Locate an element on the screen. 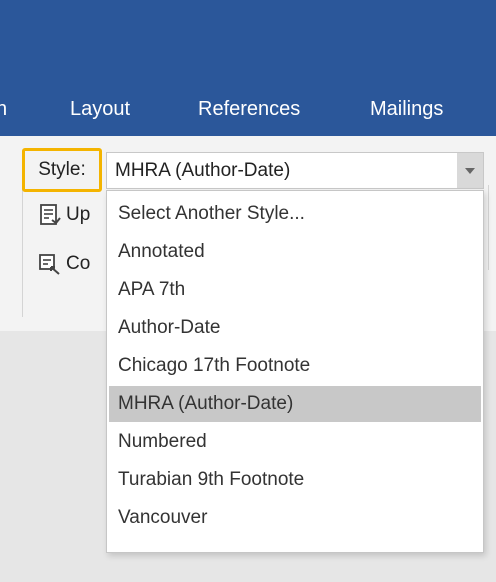 This screenshot has height=582, width=496. style-dropdown: MHRA (Author-Date) is located at coordinates (295, 170).